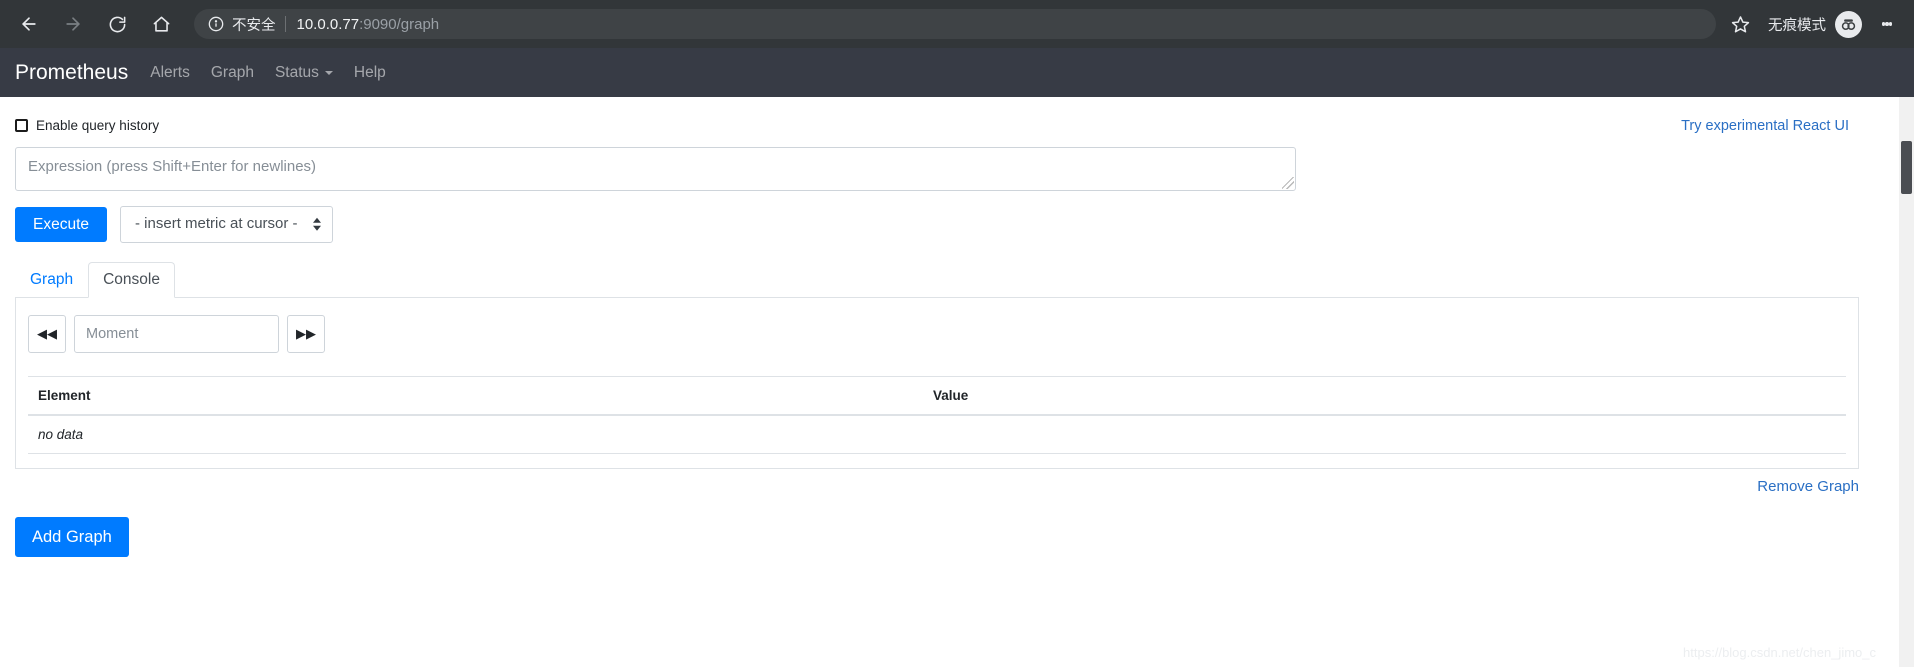 The height and width of the screenshot is (667, 1914). Describe the element at coordinates (98, 125) in the screenshot. I see `enable-query-history-label: Enable query history` at that location.